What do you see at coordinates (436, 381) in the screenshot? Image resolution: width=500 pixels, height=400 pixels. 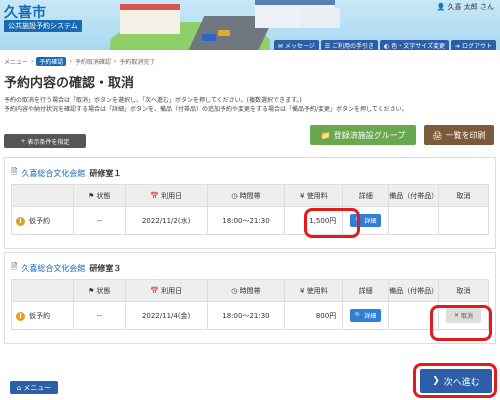 I see `chevron-right-icon: ❯` at bounding box center [436, 381].